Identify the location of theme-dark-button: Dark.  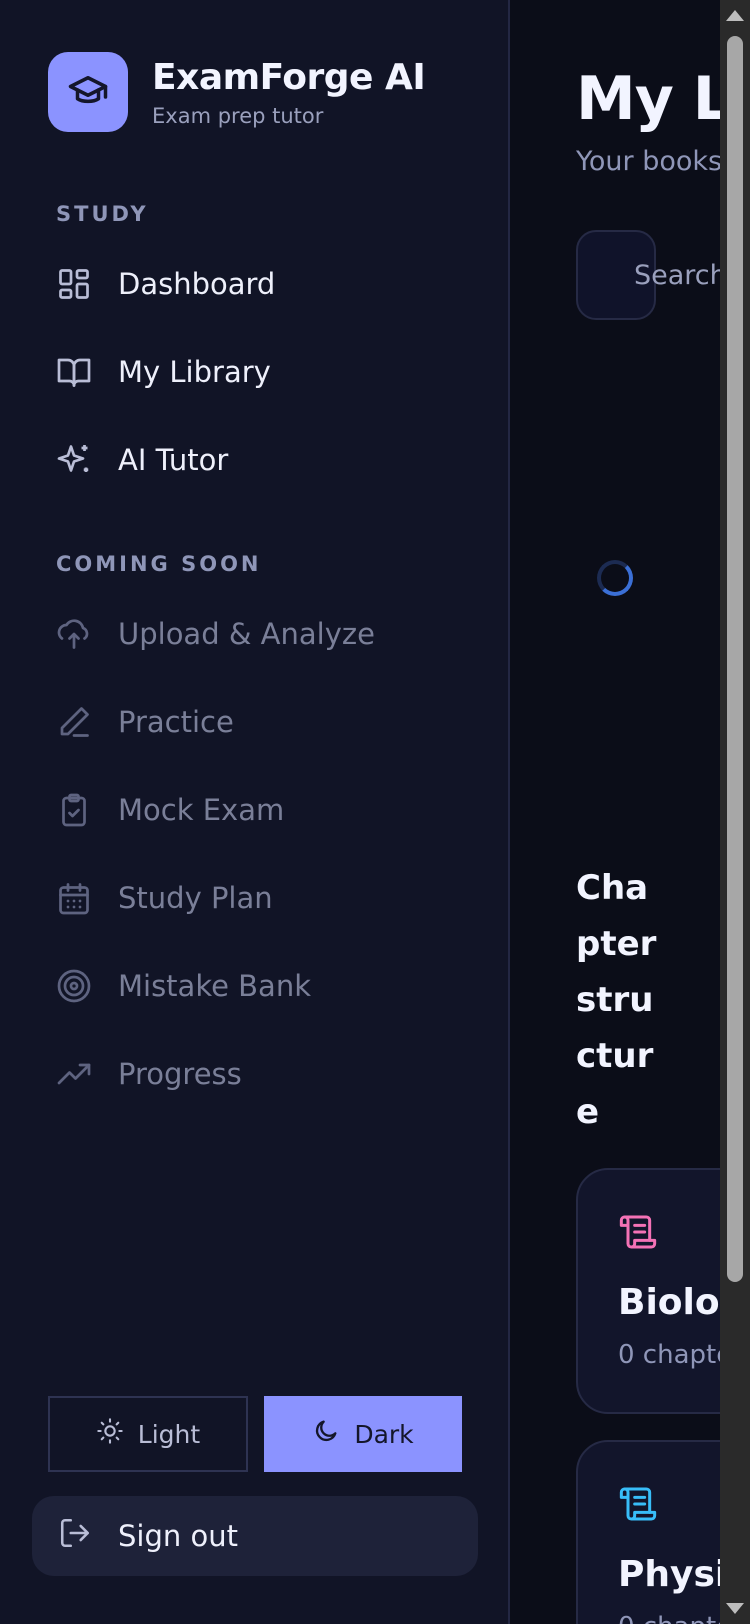
(363, 1434).